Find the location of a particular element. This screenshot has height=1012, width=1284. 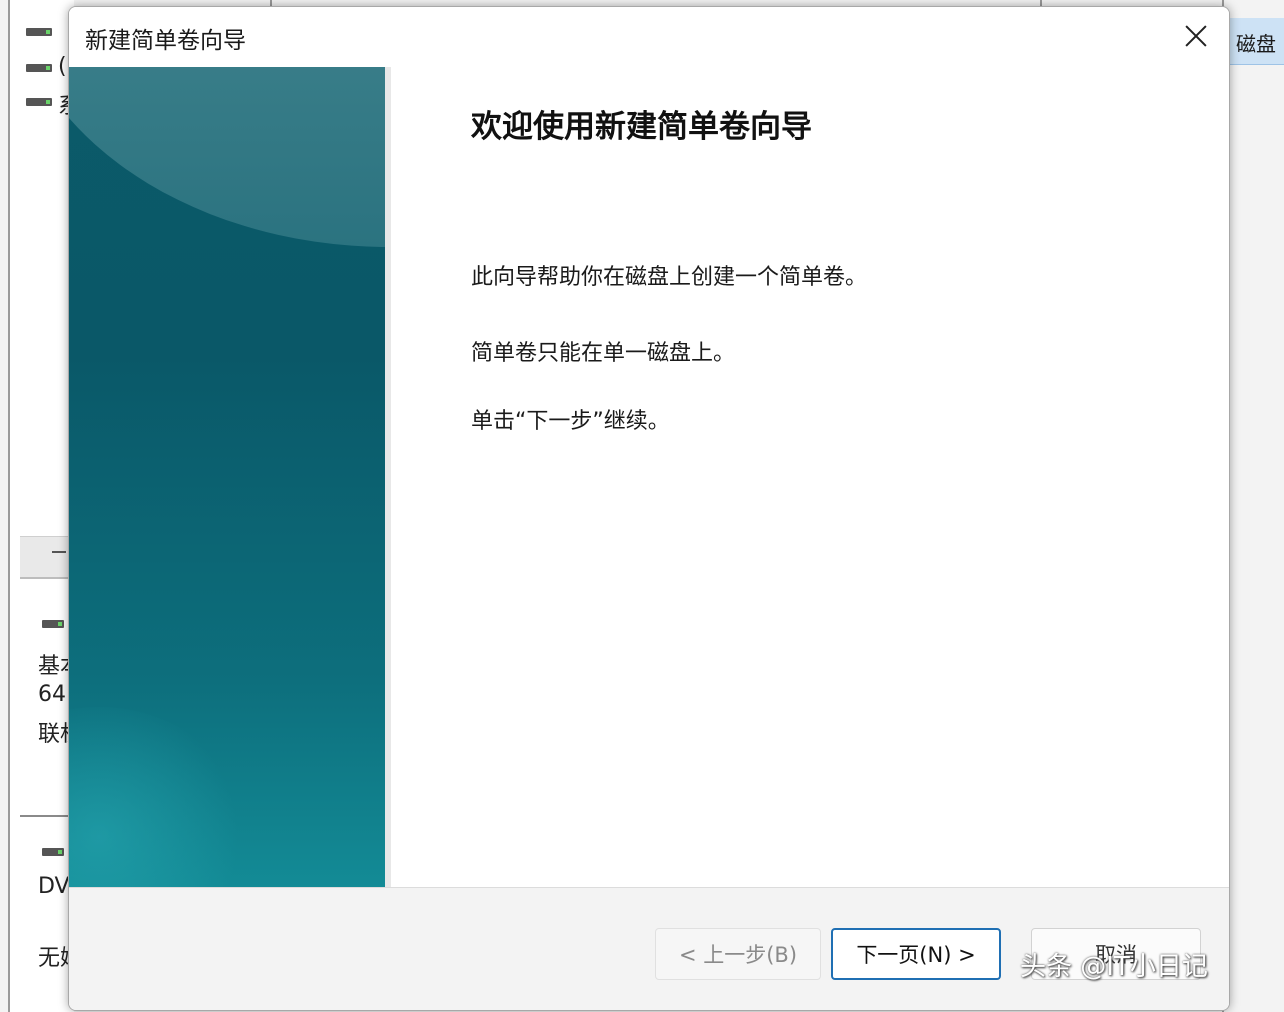

action-pane-label: 磁盘 is located at coordinates (1256, 44).